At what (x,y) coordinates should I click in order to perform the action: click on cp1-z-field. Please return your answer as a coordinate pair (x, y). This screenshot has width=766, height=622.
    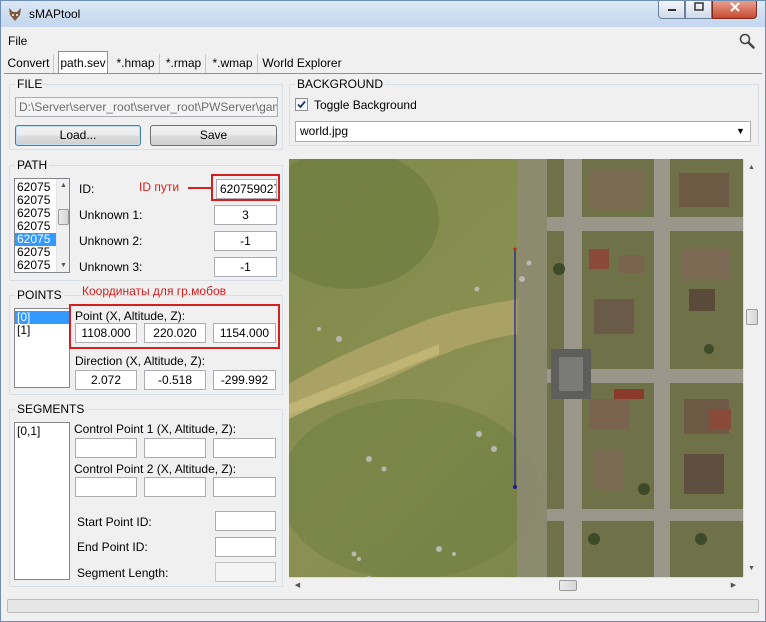
    Looking at the image, I should click on (244, 448).